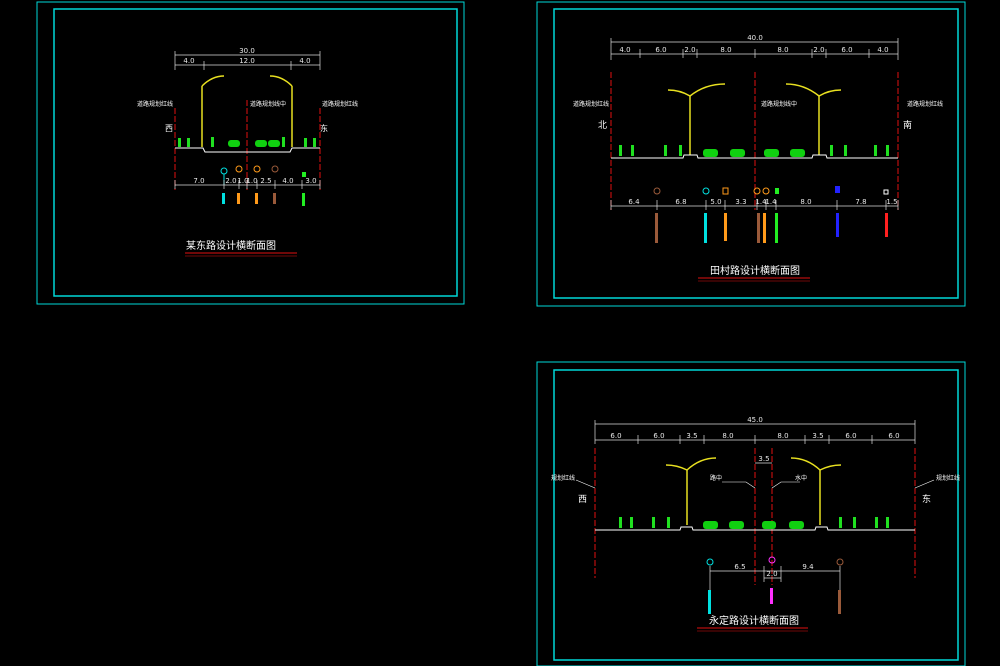 The height and width of the screenshot is (666, 1000). I want to click on sheet-1-title: 某东路设计横断面图, so click(231, 245).